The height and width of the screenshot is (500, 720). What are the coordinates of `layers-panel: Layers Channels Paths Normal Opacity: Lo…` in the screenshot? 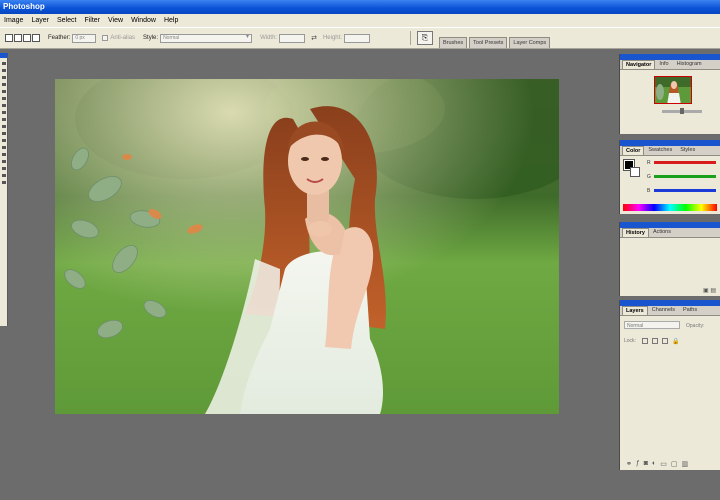 It's located at (669, 385).